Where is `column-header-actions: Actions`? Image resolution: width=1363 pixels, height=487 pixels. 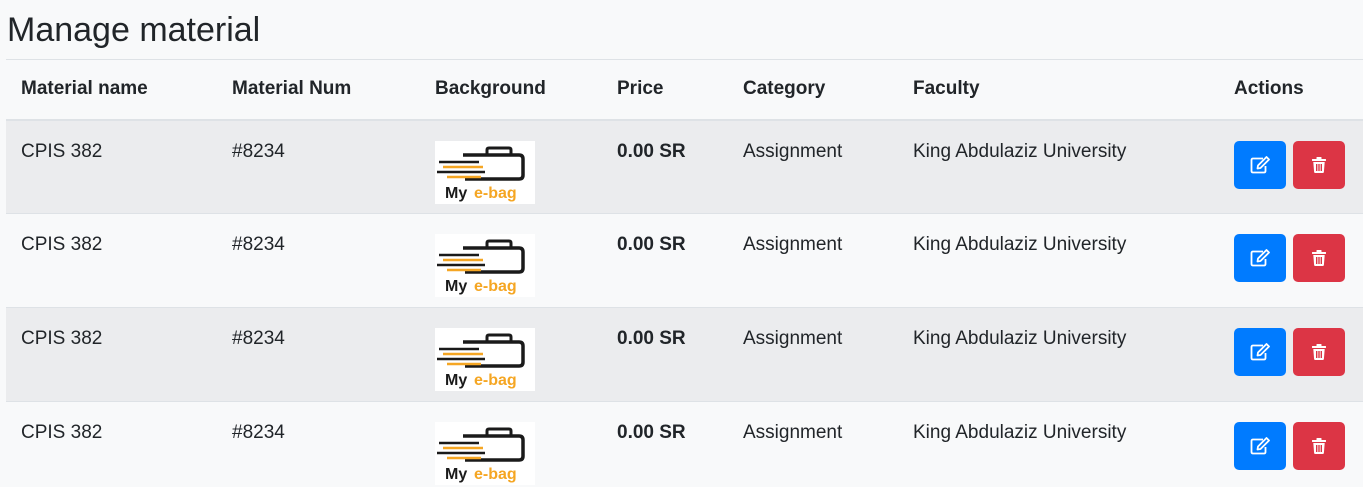 column-header-actions: Actions is located at coordinates (1291, 90).